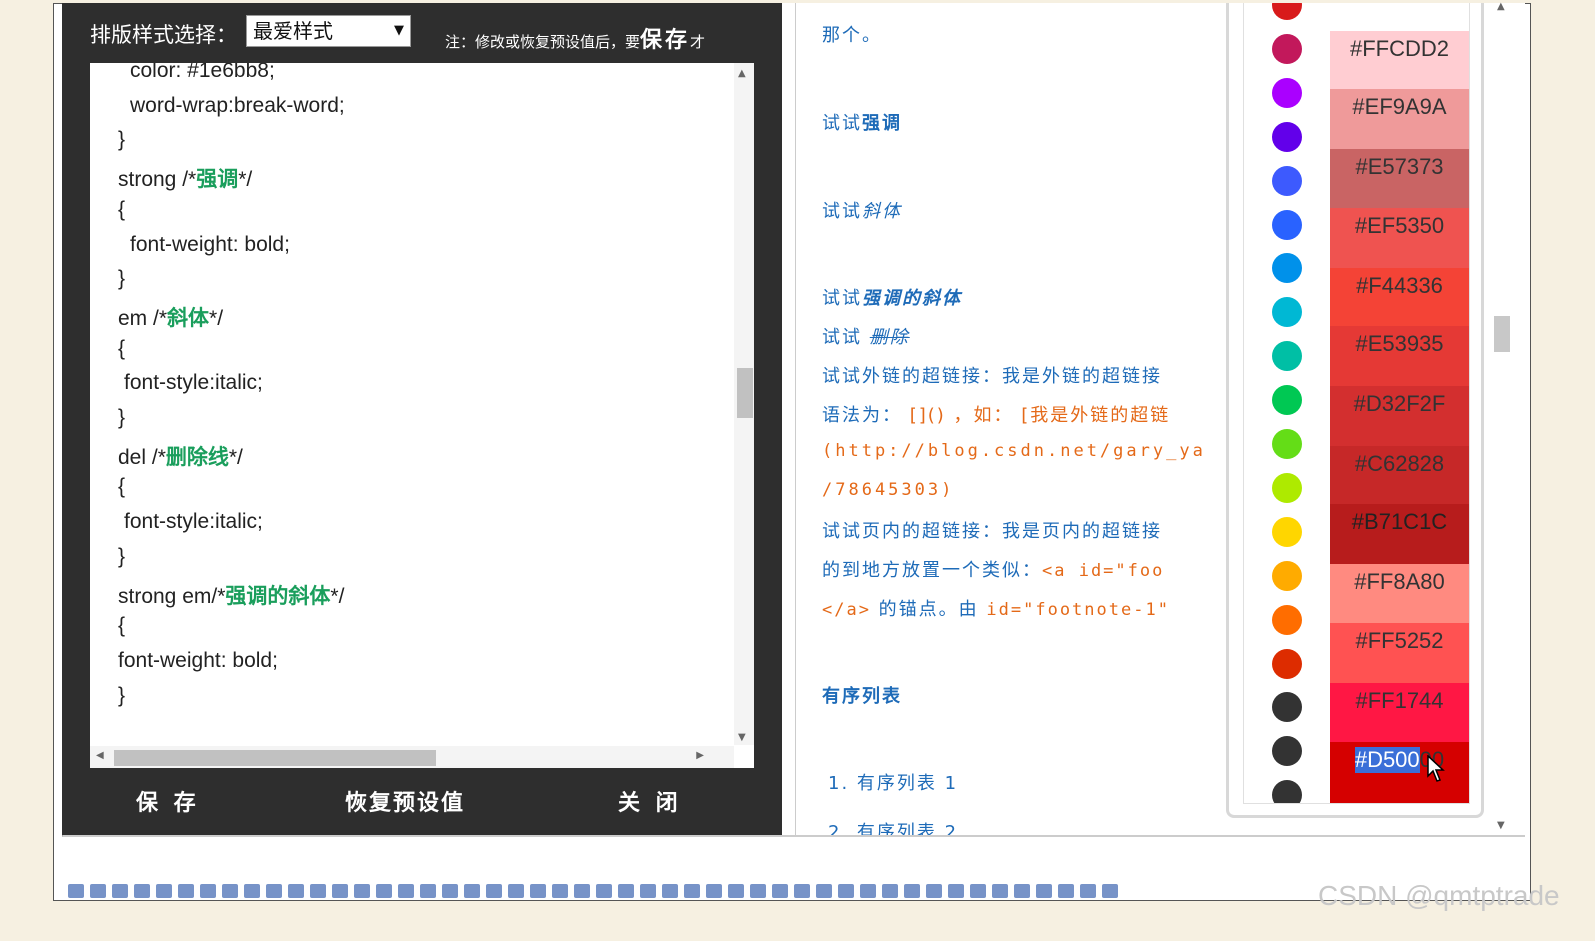  I want to click on color-swatch: #C62828, so click(1399, 475).